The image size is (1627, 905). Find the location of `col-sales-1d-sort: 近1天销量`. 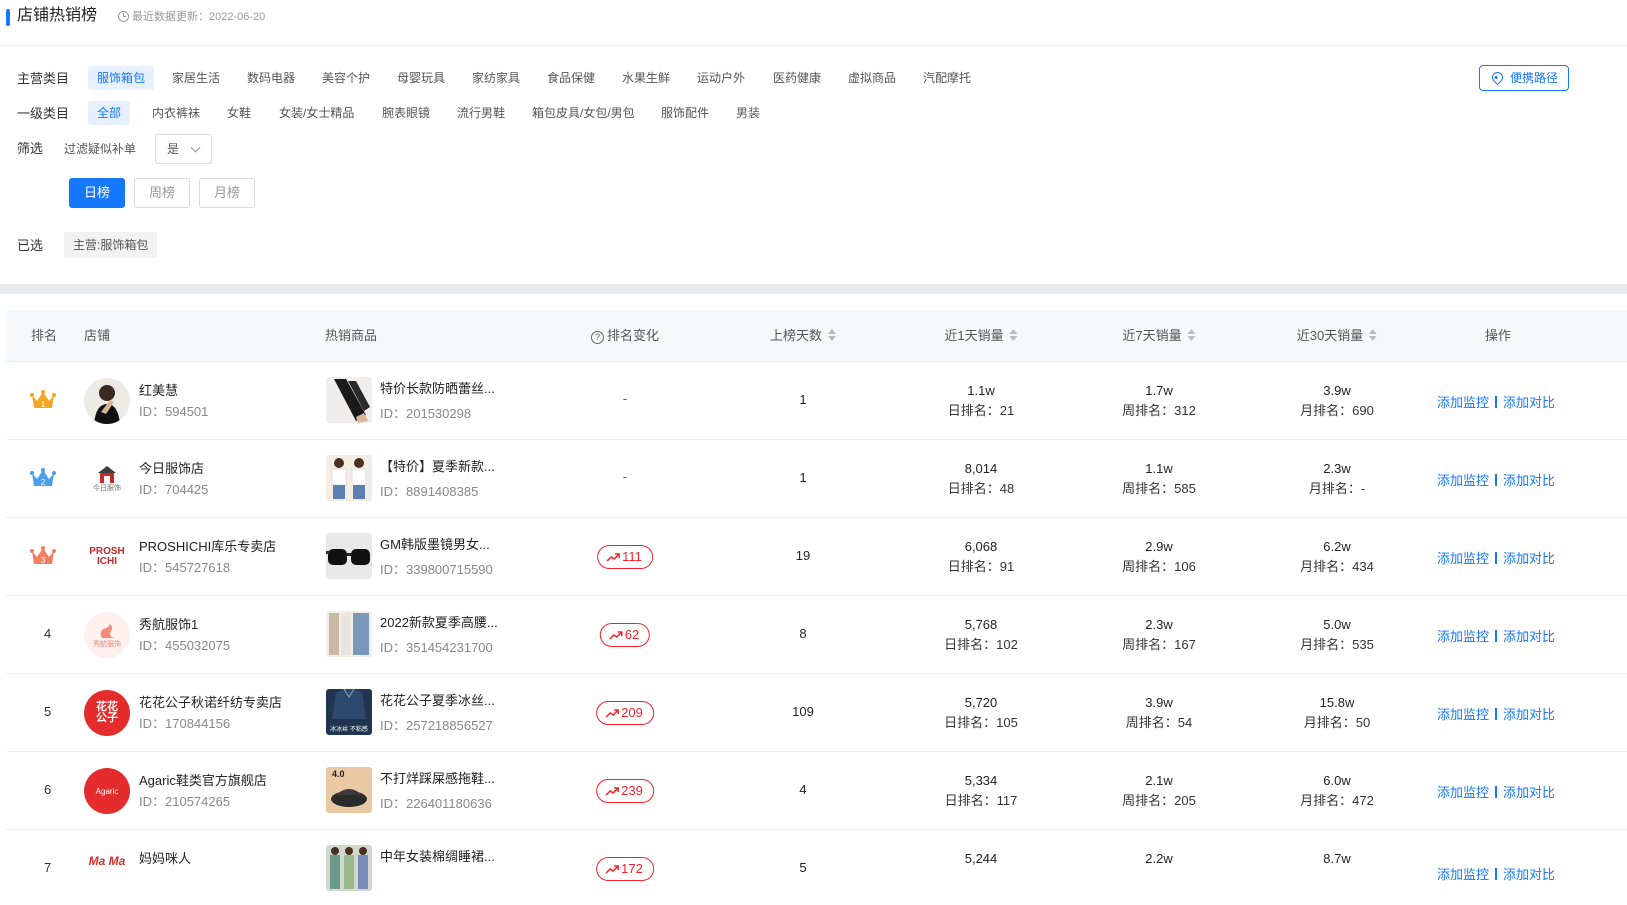

col-sales-1d-sort: 近1天销量 is located at coordinates (981, 336).